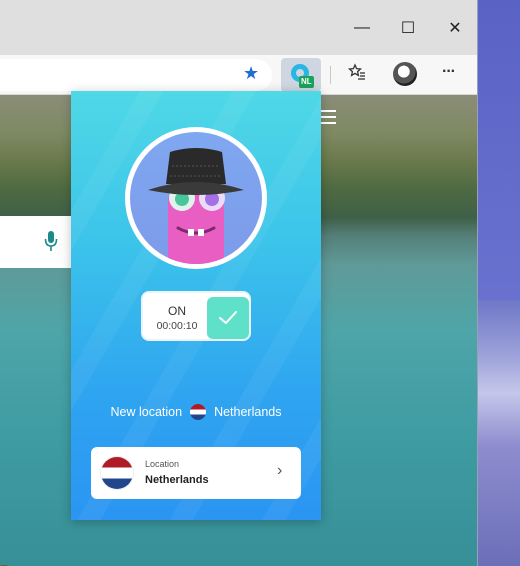 The width and height of the screenshot is (520, 566). I want to click on minimize-icon: —, so click(362, 27).